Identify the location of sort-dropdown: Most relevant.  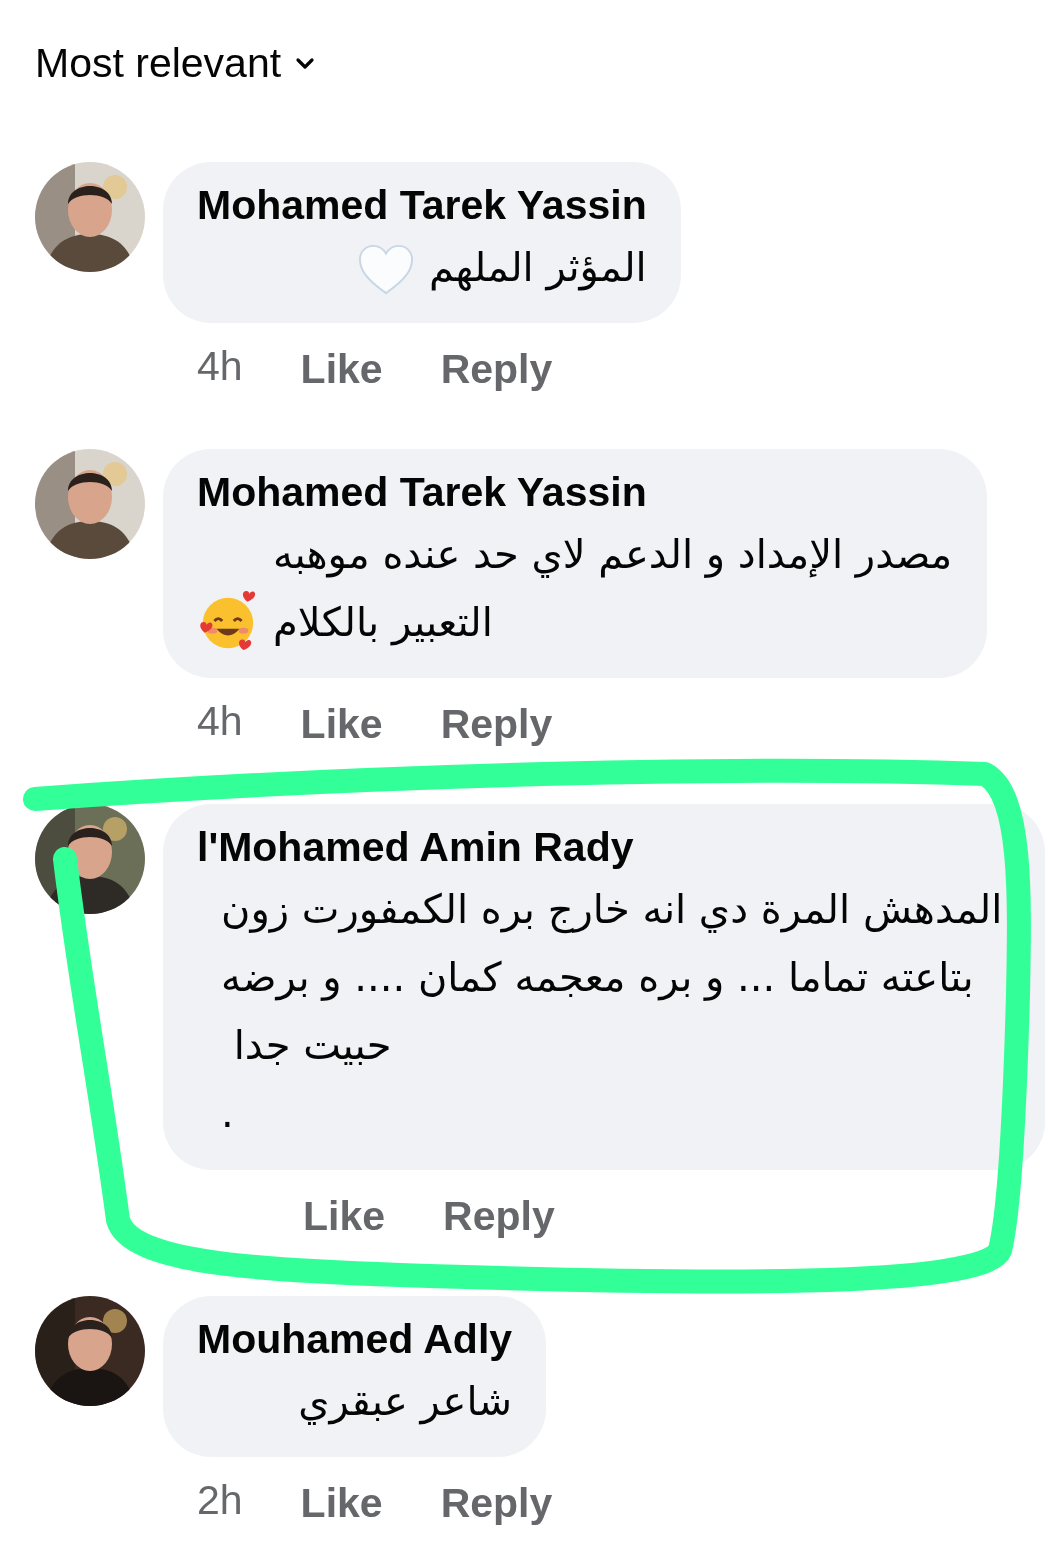
(175, 63).